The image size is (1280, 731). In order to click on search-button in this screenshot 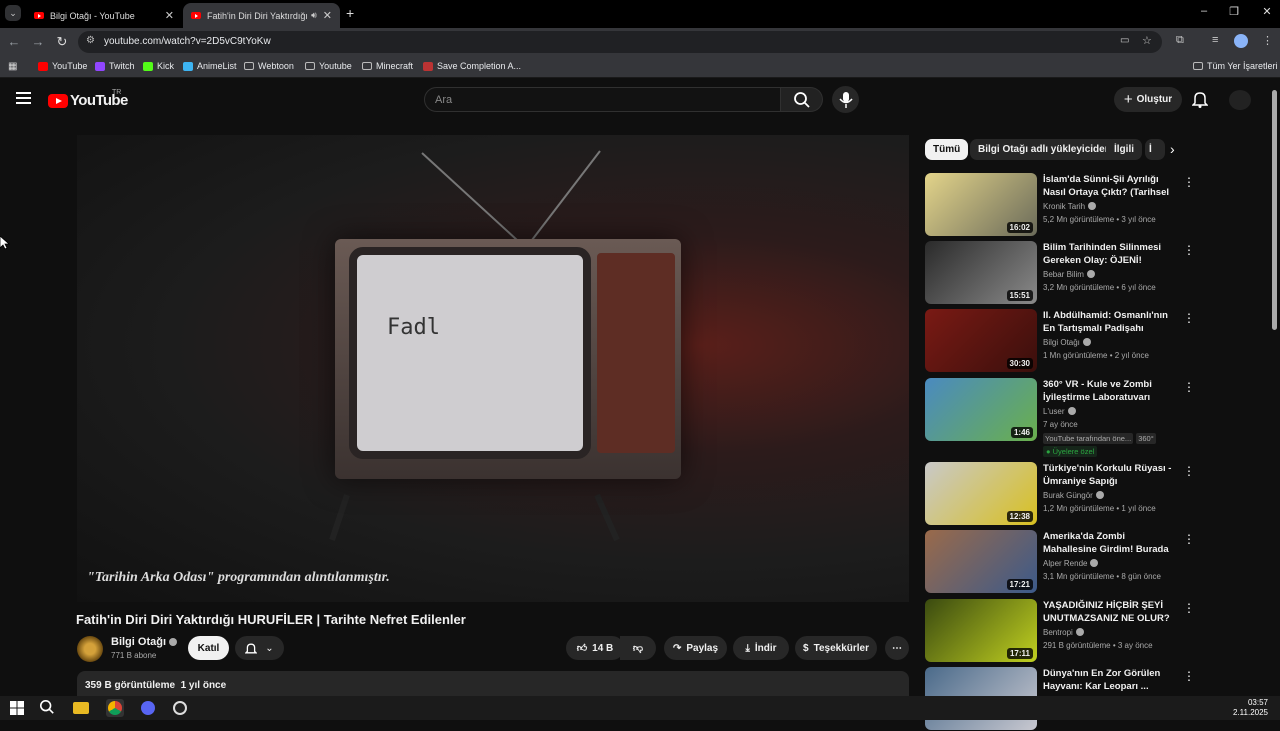, I will do `click(802, 99)`.